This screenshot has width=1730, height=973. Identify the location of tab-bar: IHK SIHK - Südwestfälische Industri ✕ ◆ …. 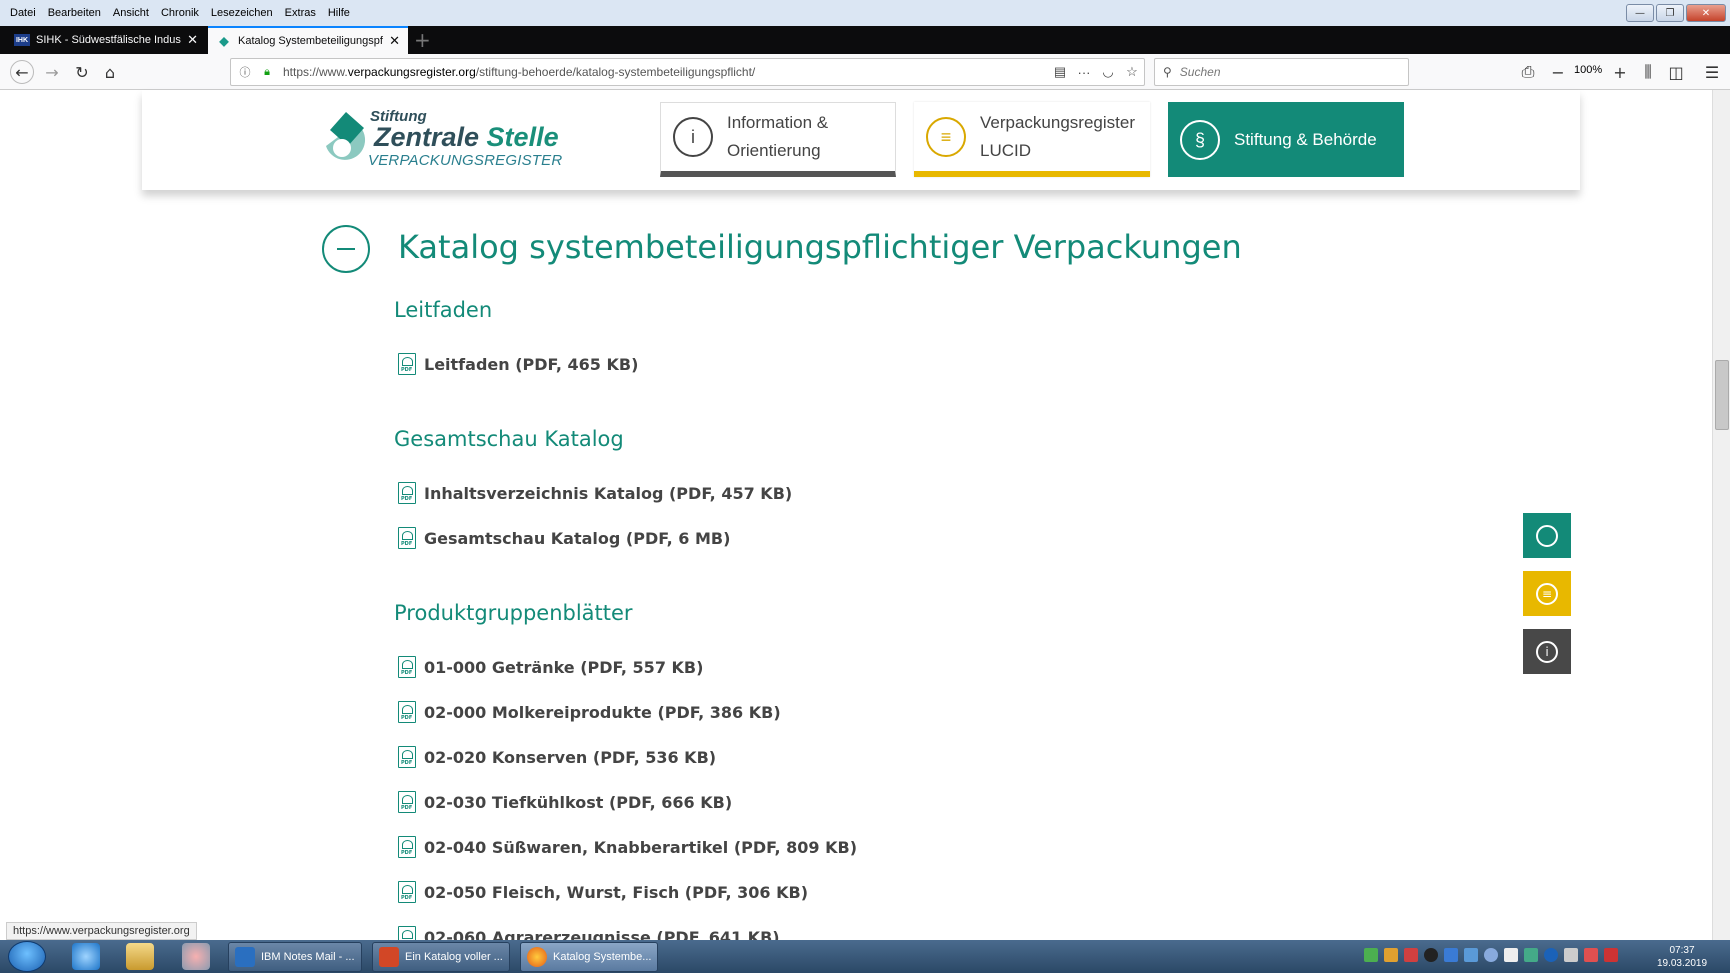
(865, 40).